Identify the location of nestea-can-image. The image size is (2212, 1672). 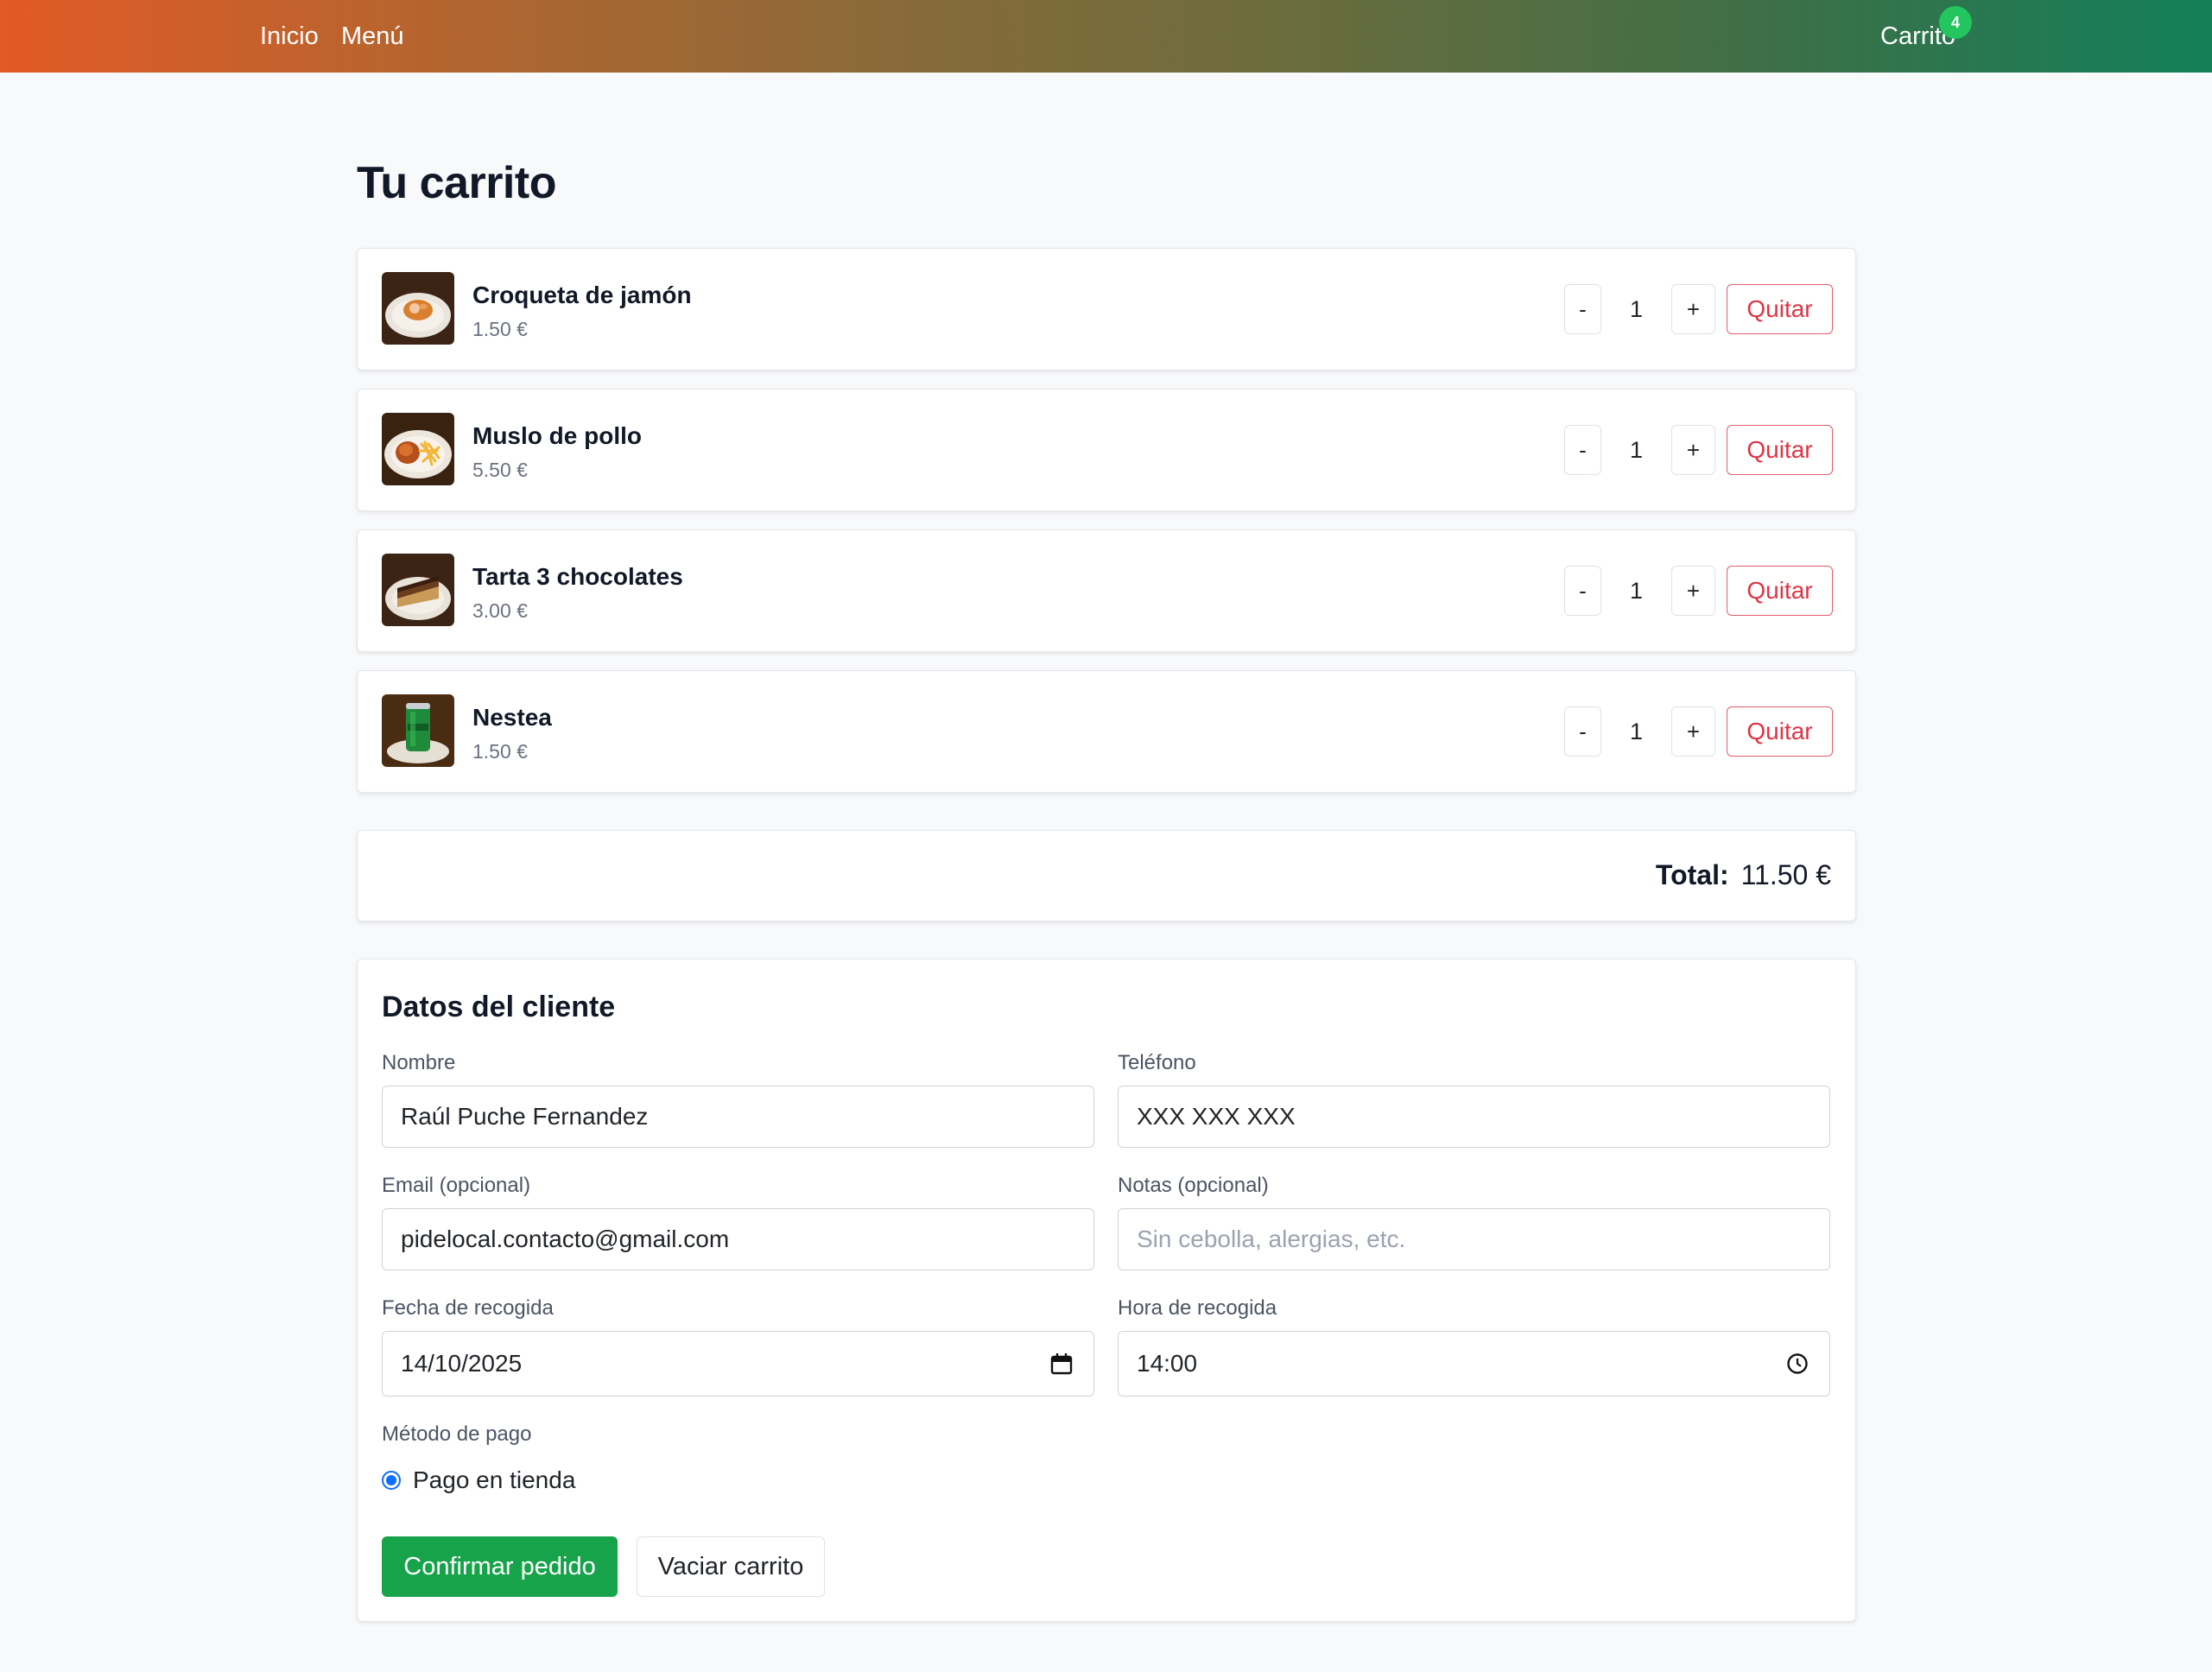
(418, 730).